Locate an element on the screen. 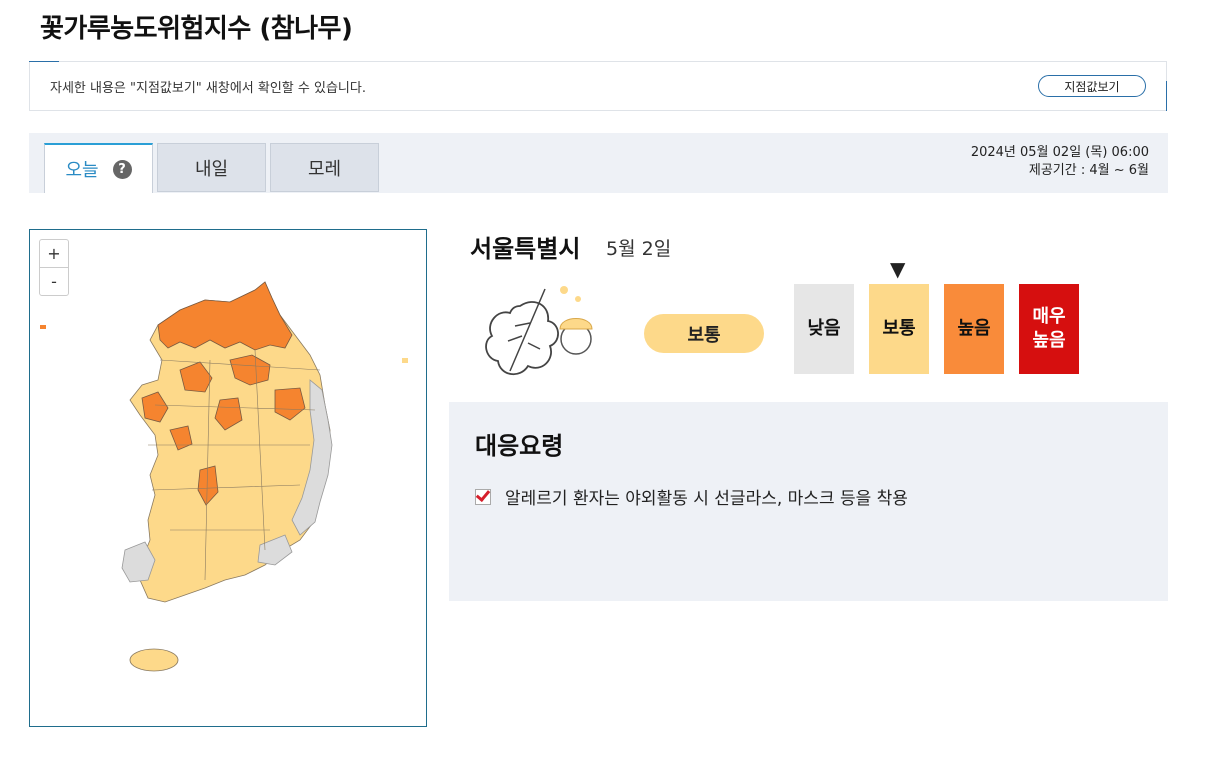 The width and height of the screenshot is (1211, 758). forecast-datetime: 2024년 05월 02일 (목) 06:00 is located at coordinates (1059, 152).